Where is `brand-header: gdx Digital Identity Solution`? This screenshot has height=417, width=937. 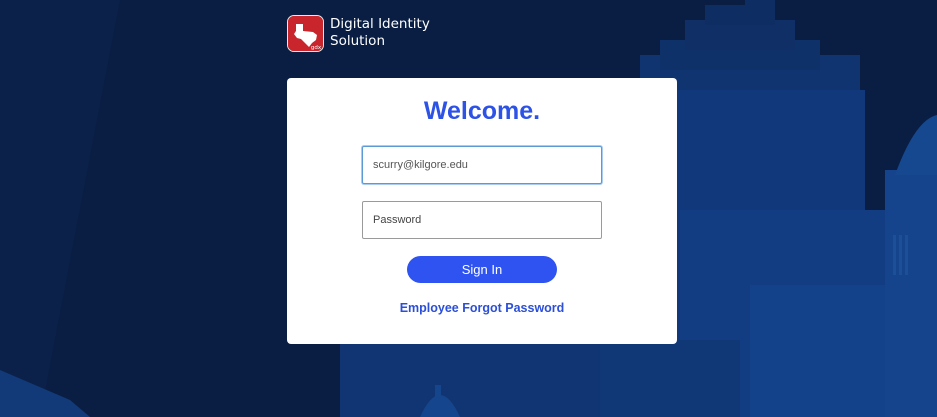
brand-header: gdx Digital Identity Solution is located at coordinates (358, 33).